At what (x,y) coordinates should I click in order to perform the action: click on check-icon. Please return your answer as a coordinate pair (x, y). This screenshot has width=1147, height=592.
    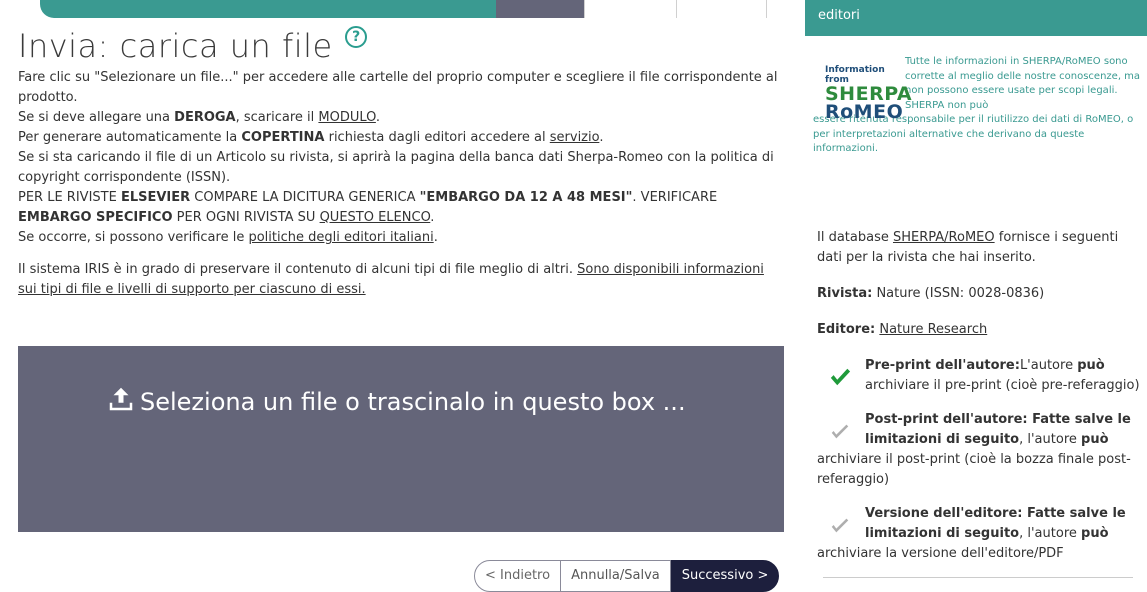
    Looking at the image, I should click on (840, 377).